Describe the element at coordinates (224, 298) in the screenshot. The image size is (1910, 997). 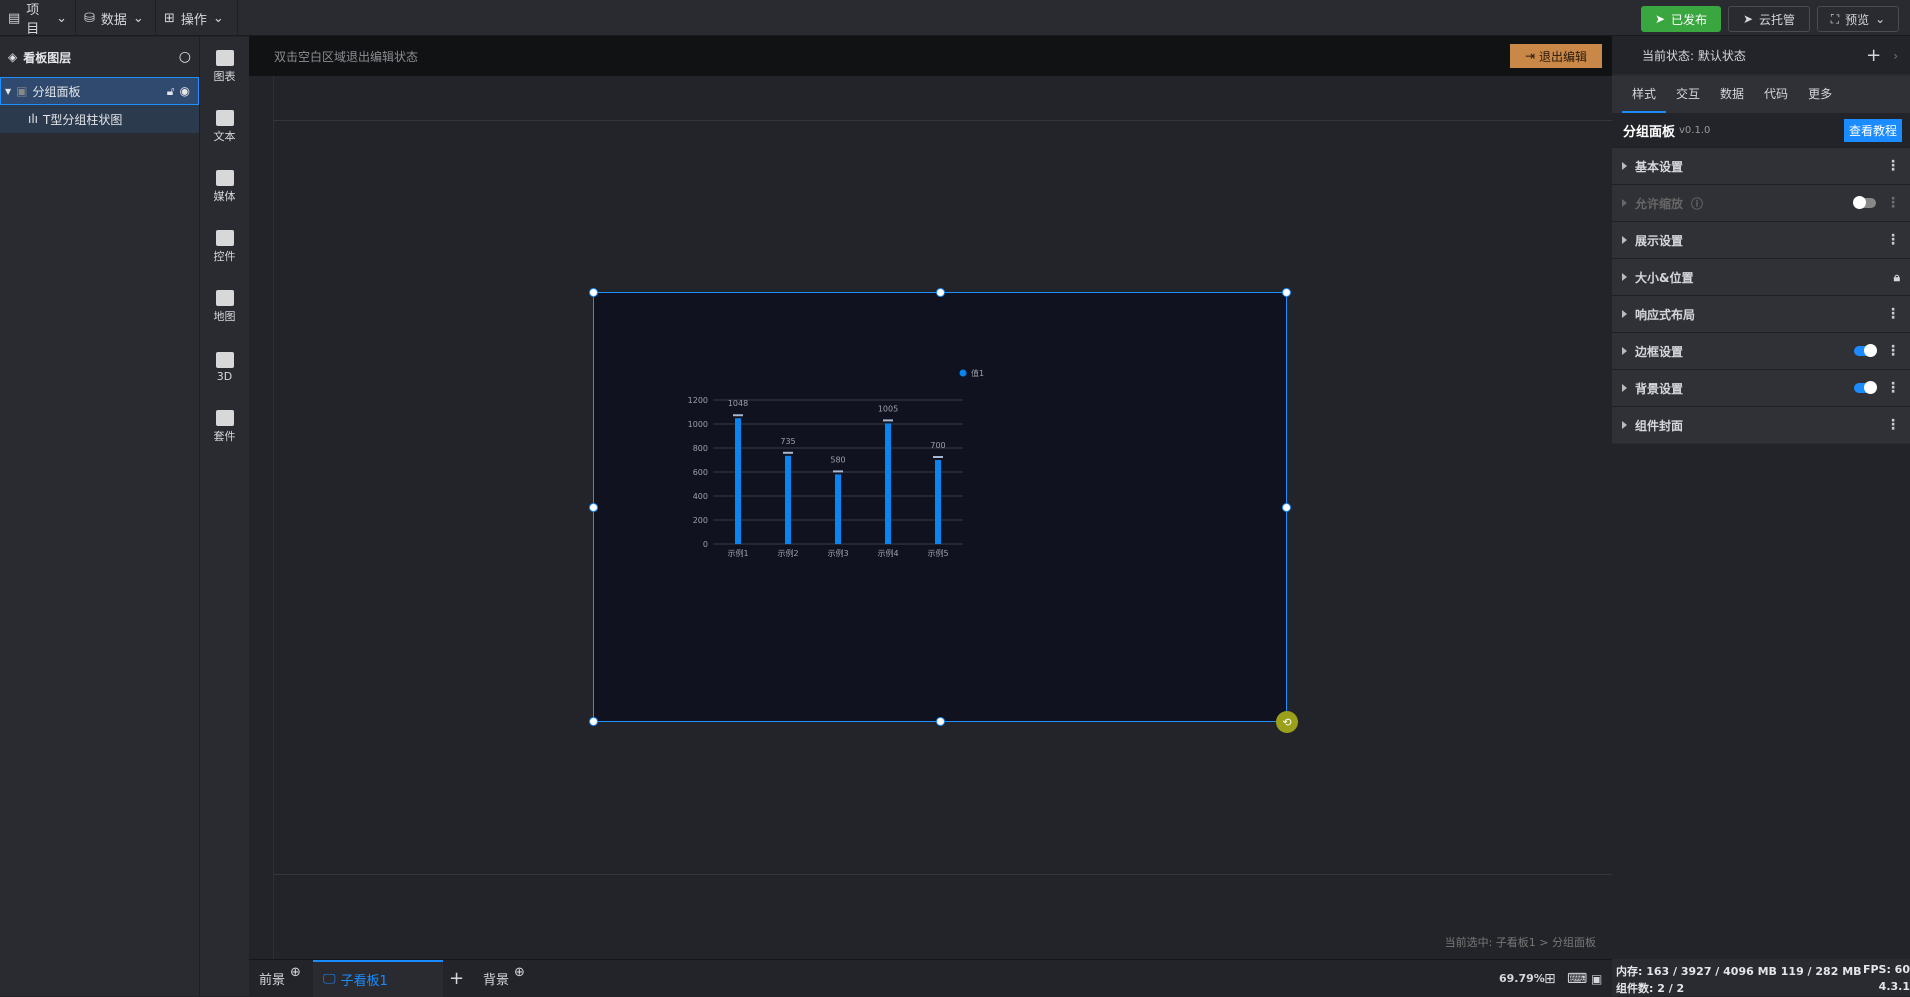
I see `map-icon` at that location.